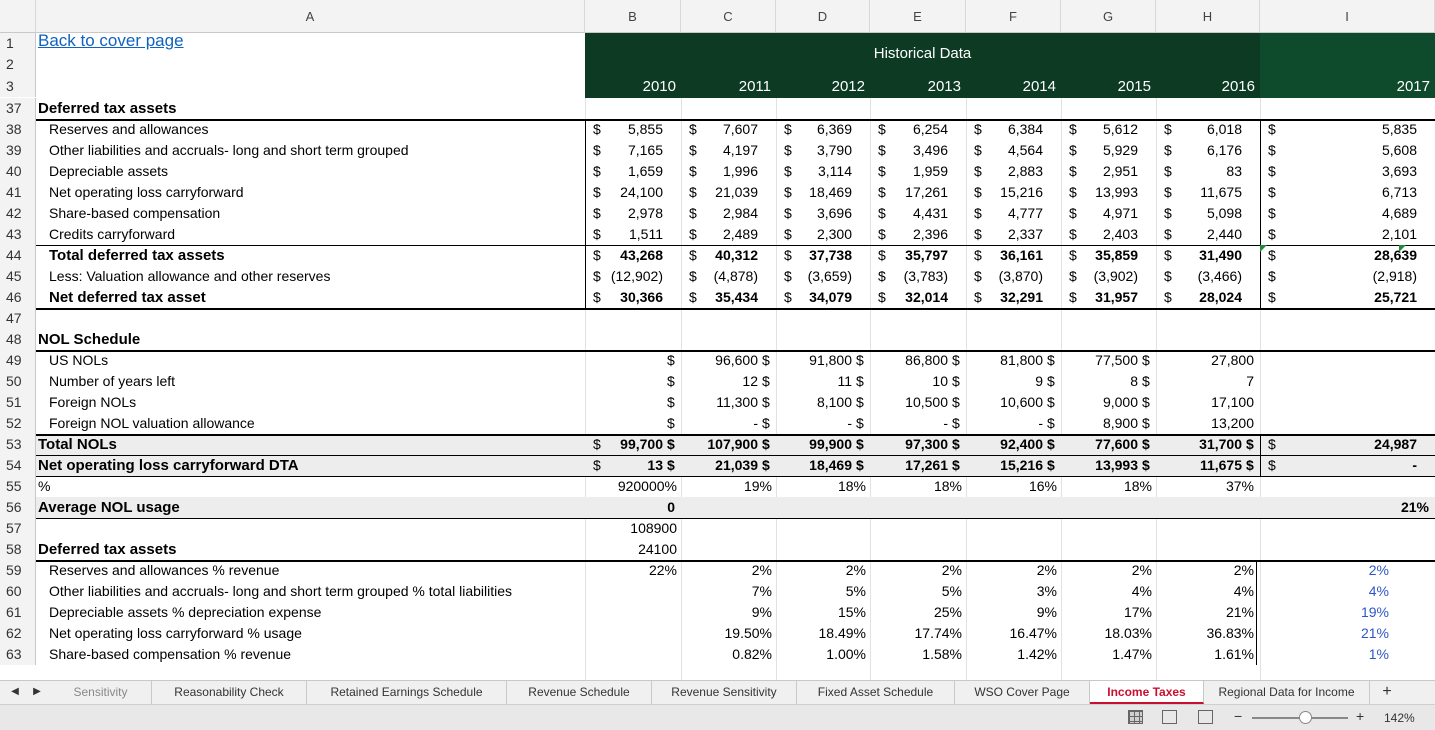 The image size is (1435, 730). Describe the element at coordinates (1199, 255) in the screenshot. I see `value-cell: 31,490` at that location.